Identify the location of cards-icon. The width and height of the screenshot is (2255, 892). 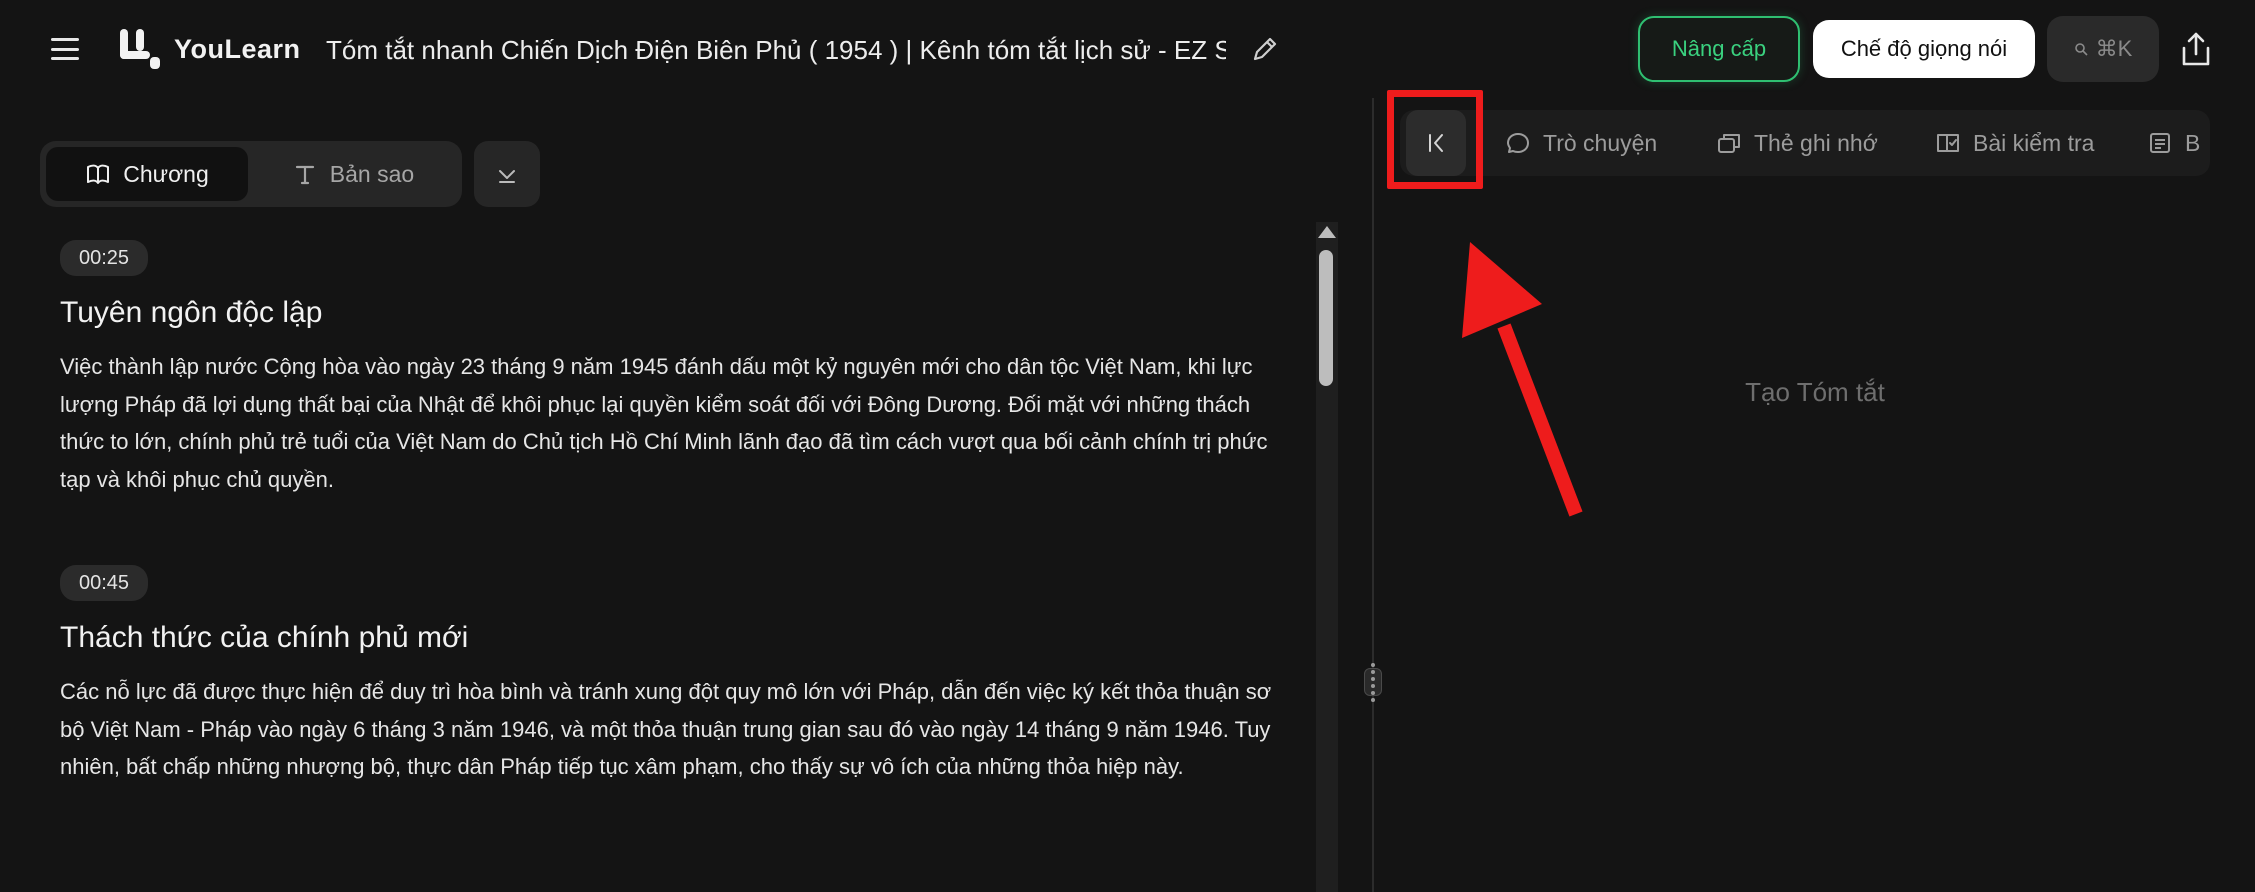
(1729, 143).